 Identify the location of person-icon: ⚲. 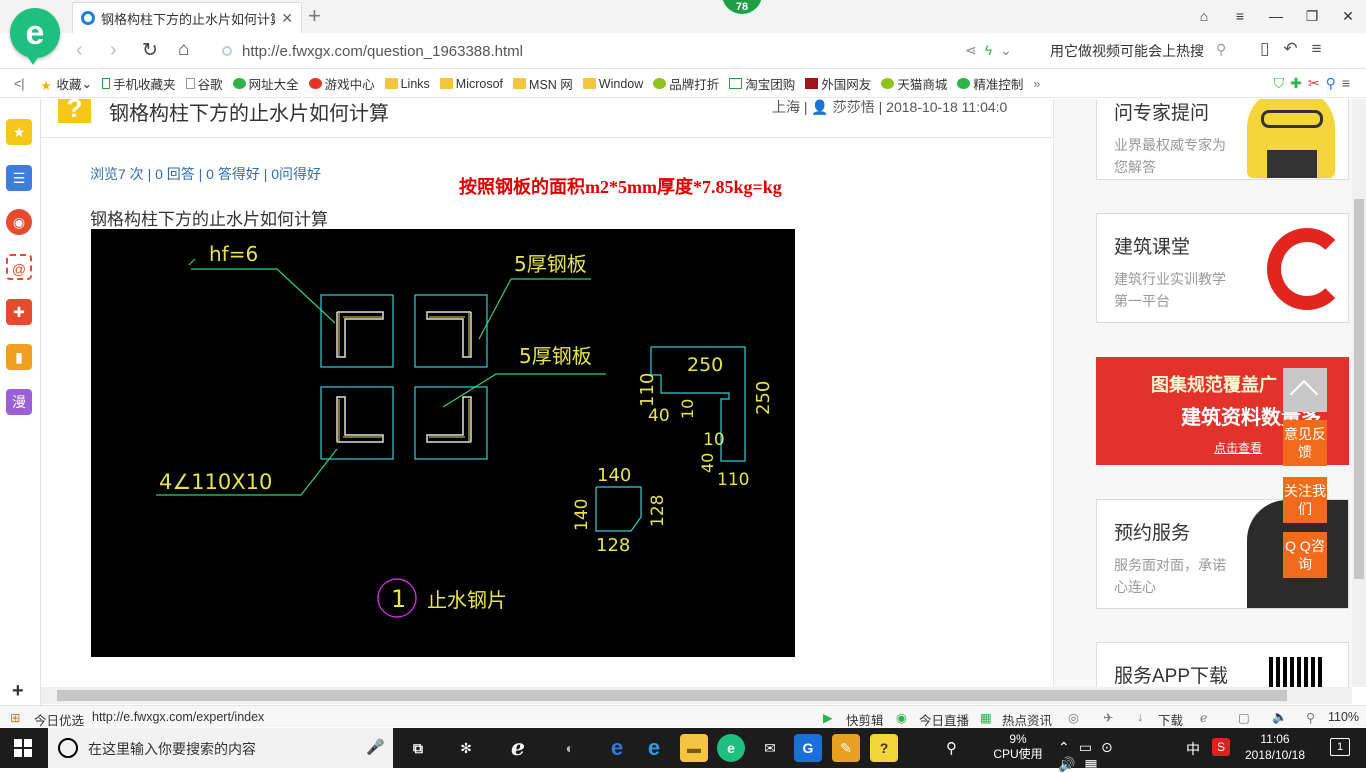
(951, 748).